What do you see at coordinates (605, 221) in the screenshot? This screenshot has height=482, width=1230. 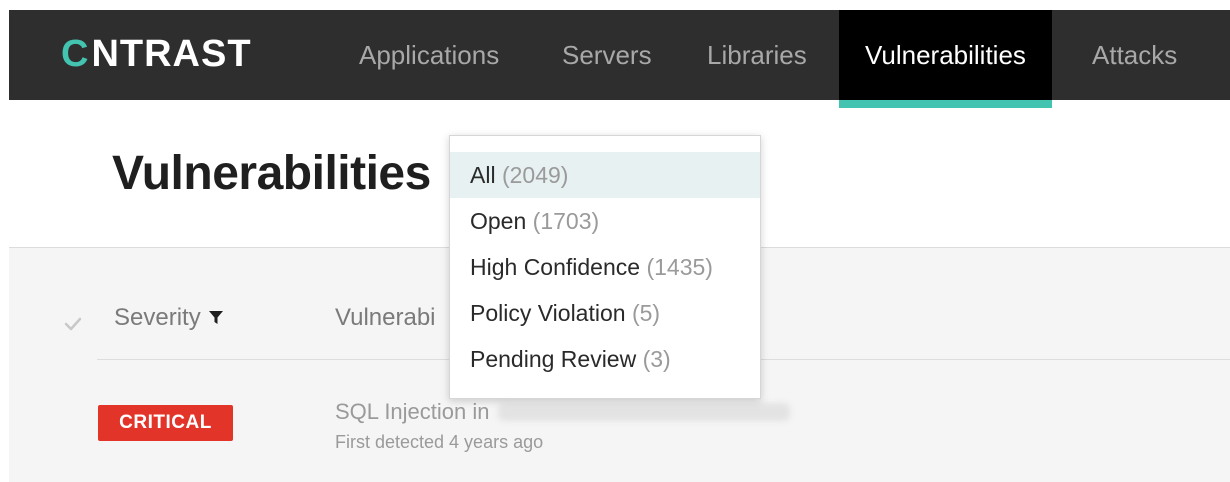 I see `dropdown-option-open: Open (1703)` at bounding box center [605, 221].